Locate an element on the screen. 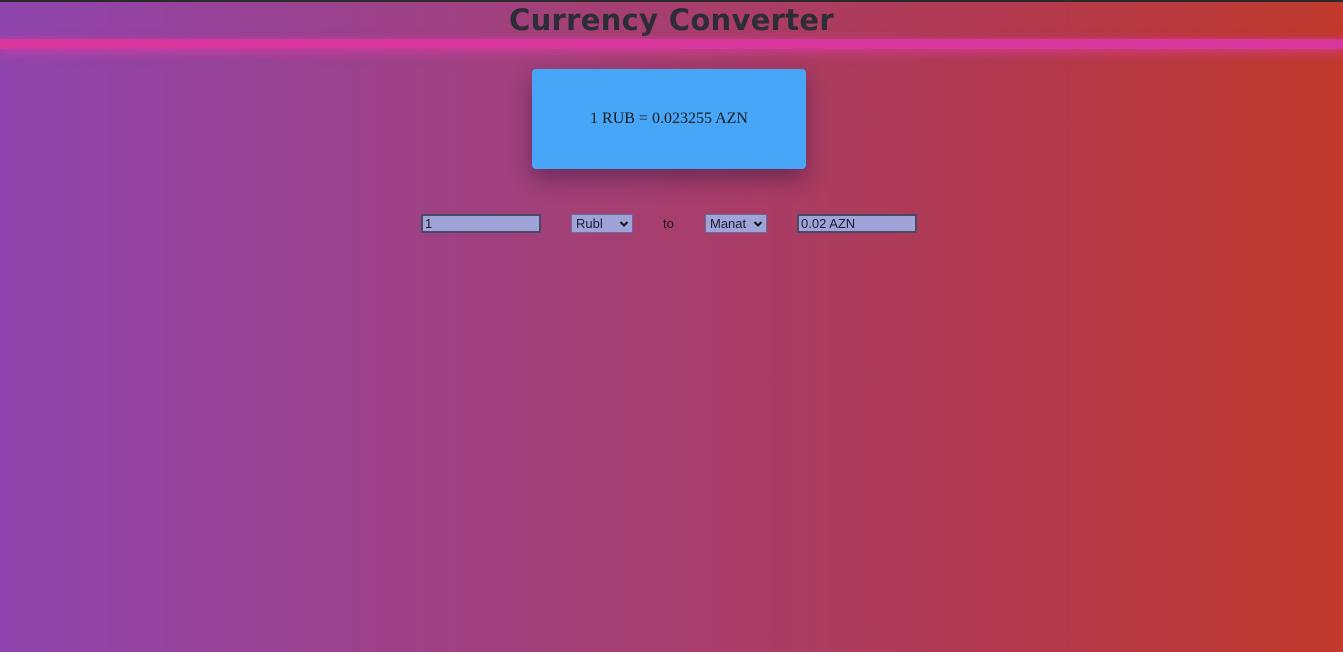  from-currency-value: Rubl is located at coordinates (589, 223).